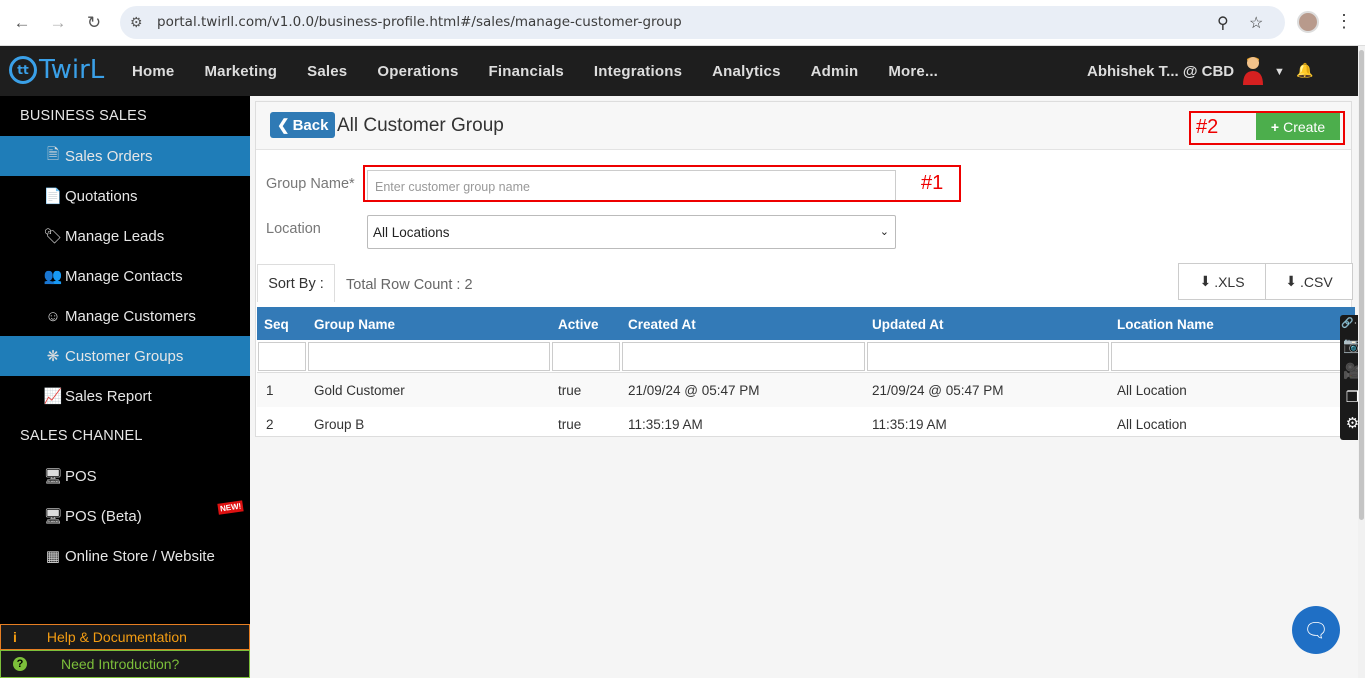 This screenshot has height=678, width=1365. What do you see at coordinates (339, 424) in the screenshot?
I see `cell-group-name: Group B` at bounding box center [339, 424].